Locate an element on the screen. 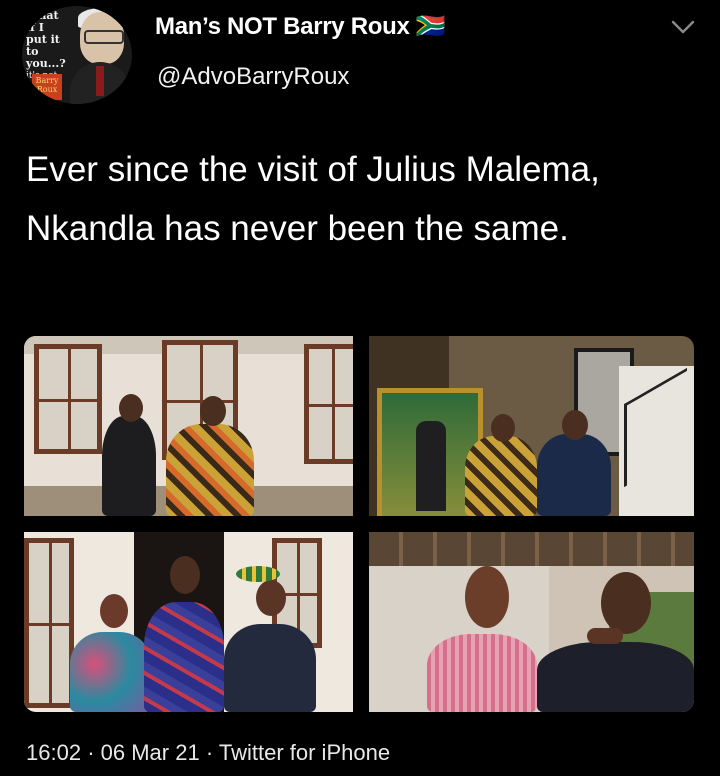 The height and width of the screenshot is (776, 720). person-navy-jacket is located at coordinates (574, 475).